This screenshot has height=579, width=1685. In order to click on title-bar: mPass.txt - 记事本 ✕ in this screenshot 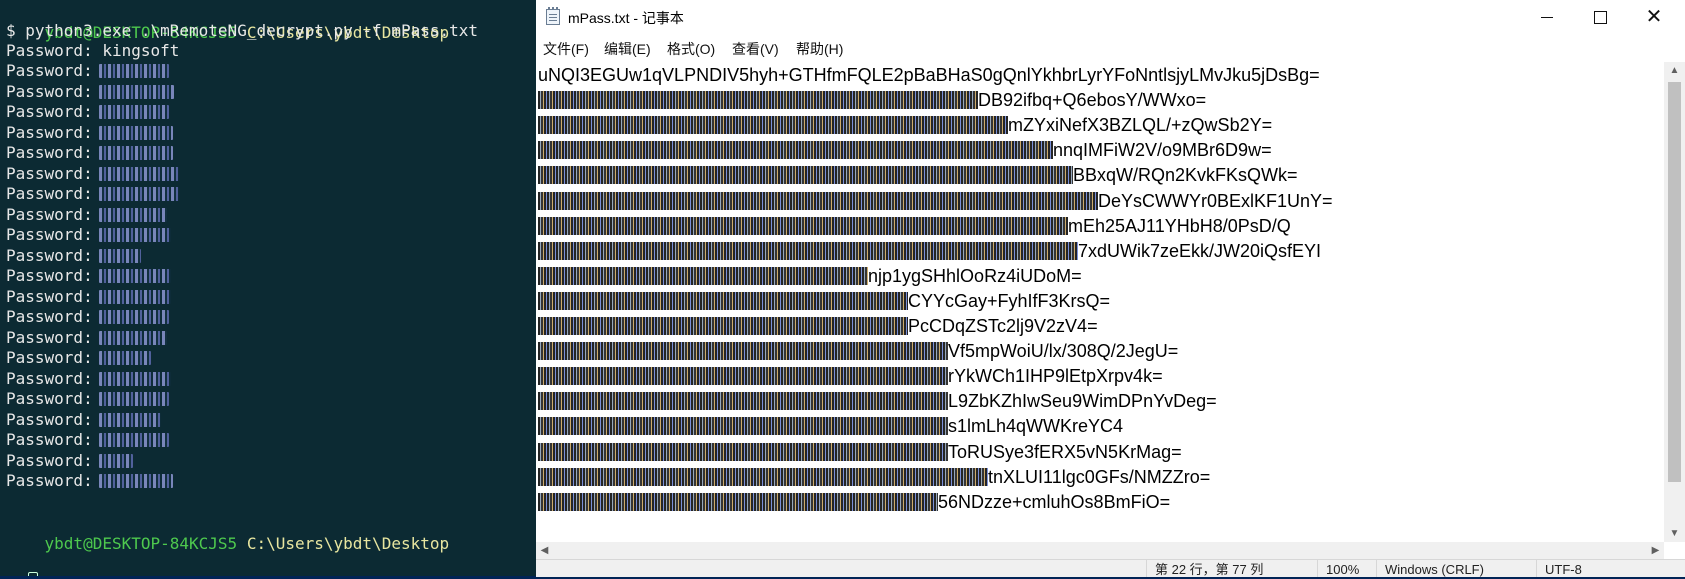, I will do `click(1110, 17)`.